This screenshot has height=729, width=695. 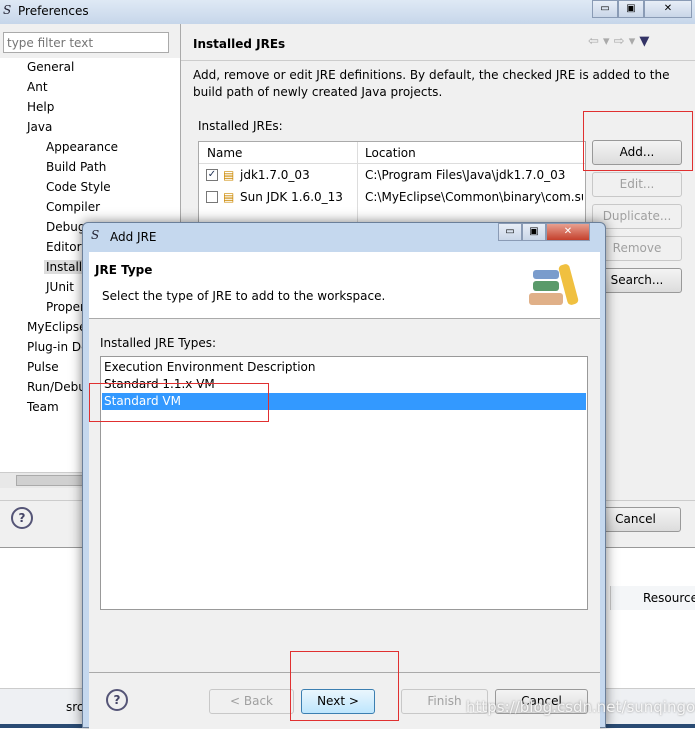 What do you see at coordinates (239, 44) in the screenshot?
I see `page-title: Installed JREs` at bounding box center [239, 44].